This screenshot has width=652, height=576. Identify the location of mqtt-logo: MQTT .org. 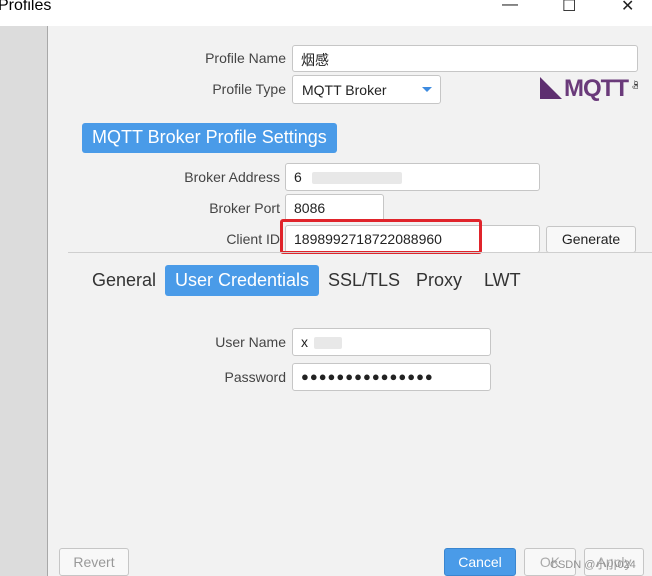
(589, 88).